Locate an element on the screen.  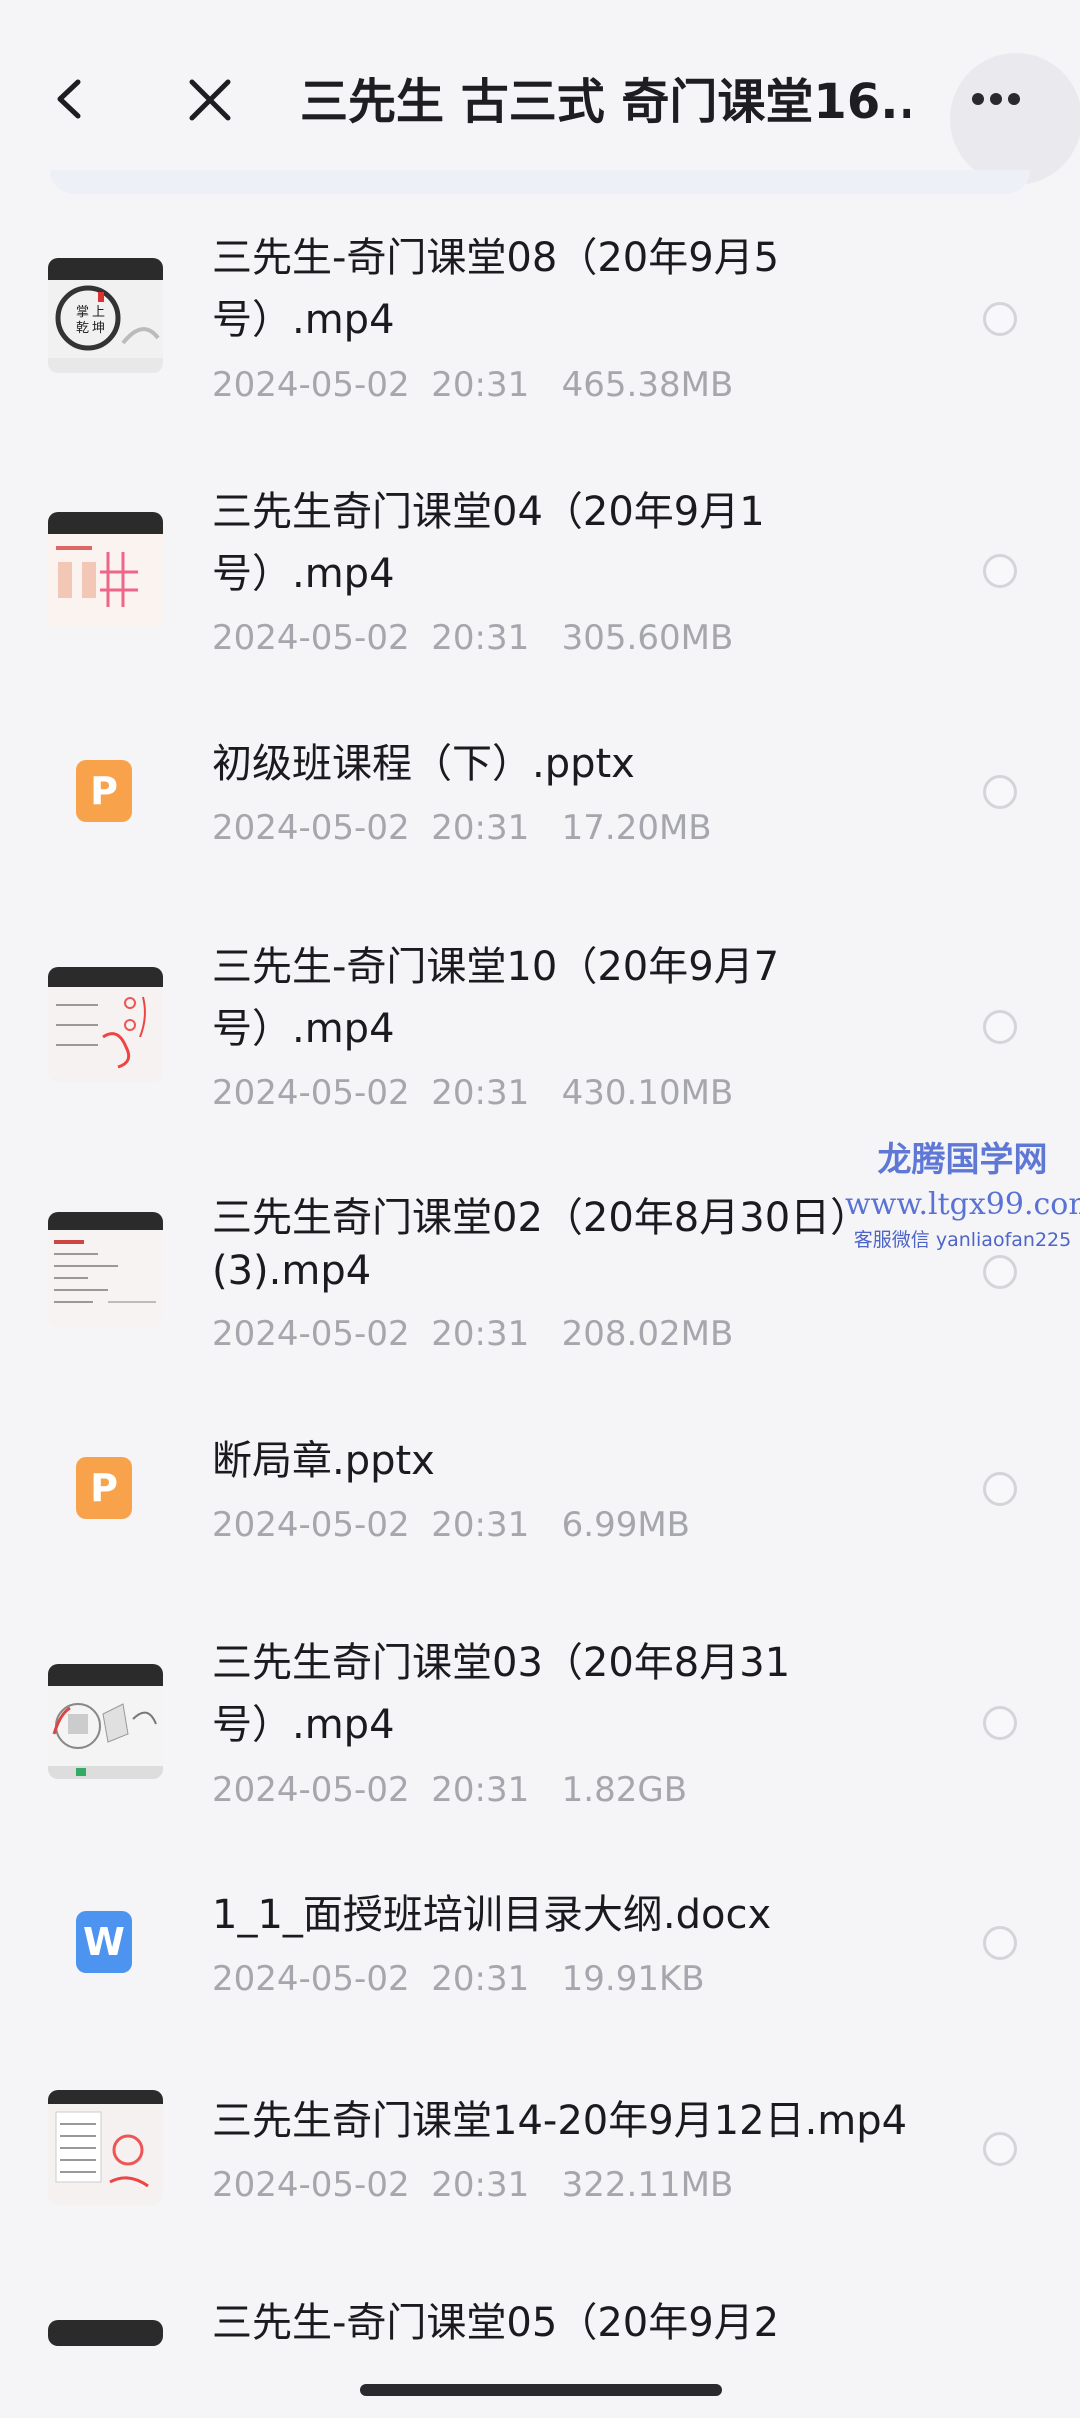
file-meta: 2024-05-02 20:31 6.99MB is located at coordinates (542, 1525).